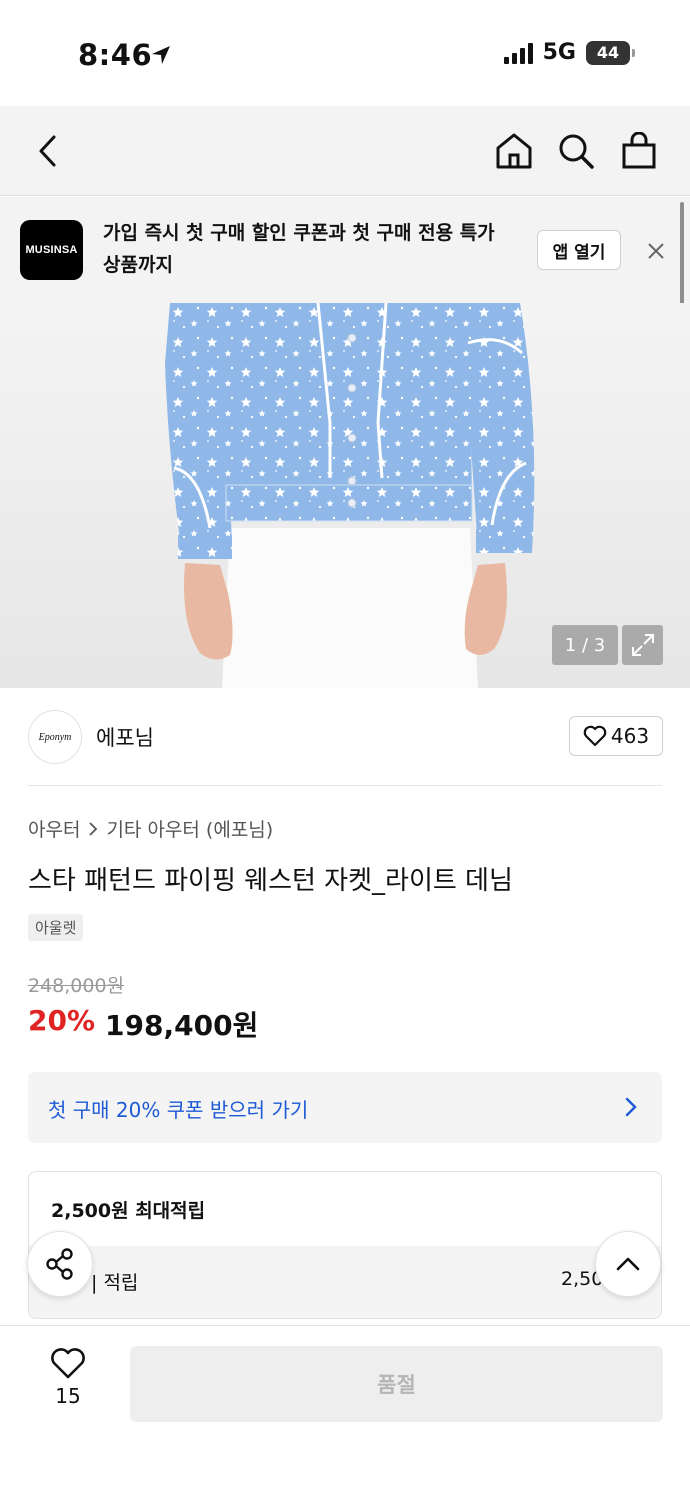 The height and width of the screenshot is (1500, 690). I want to click on search-icon, so click(576, 151).